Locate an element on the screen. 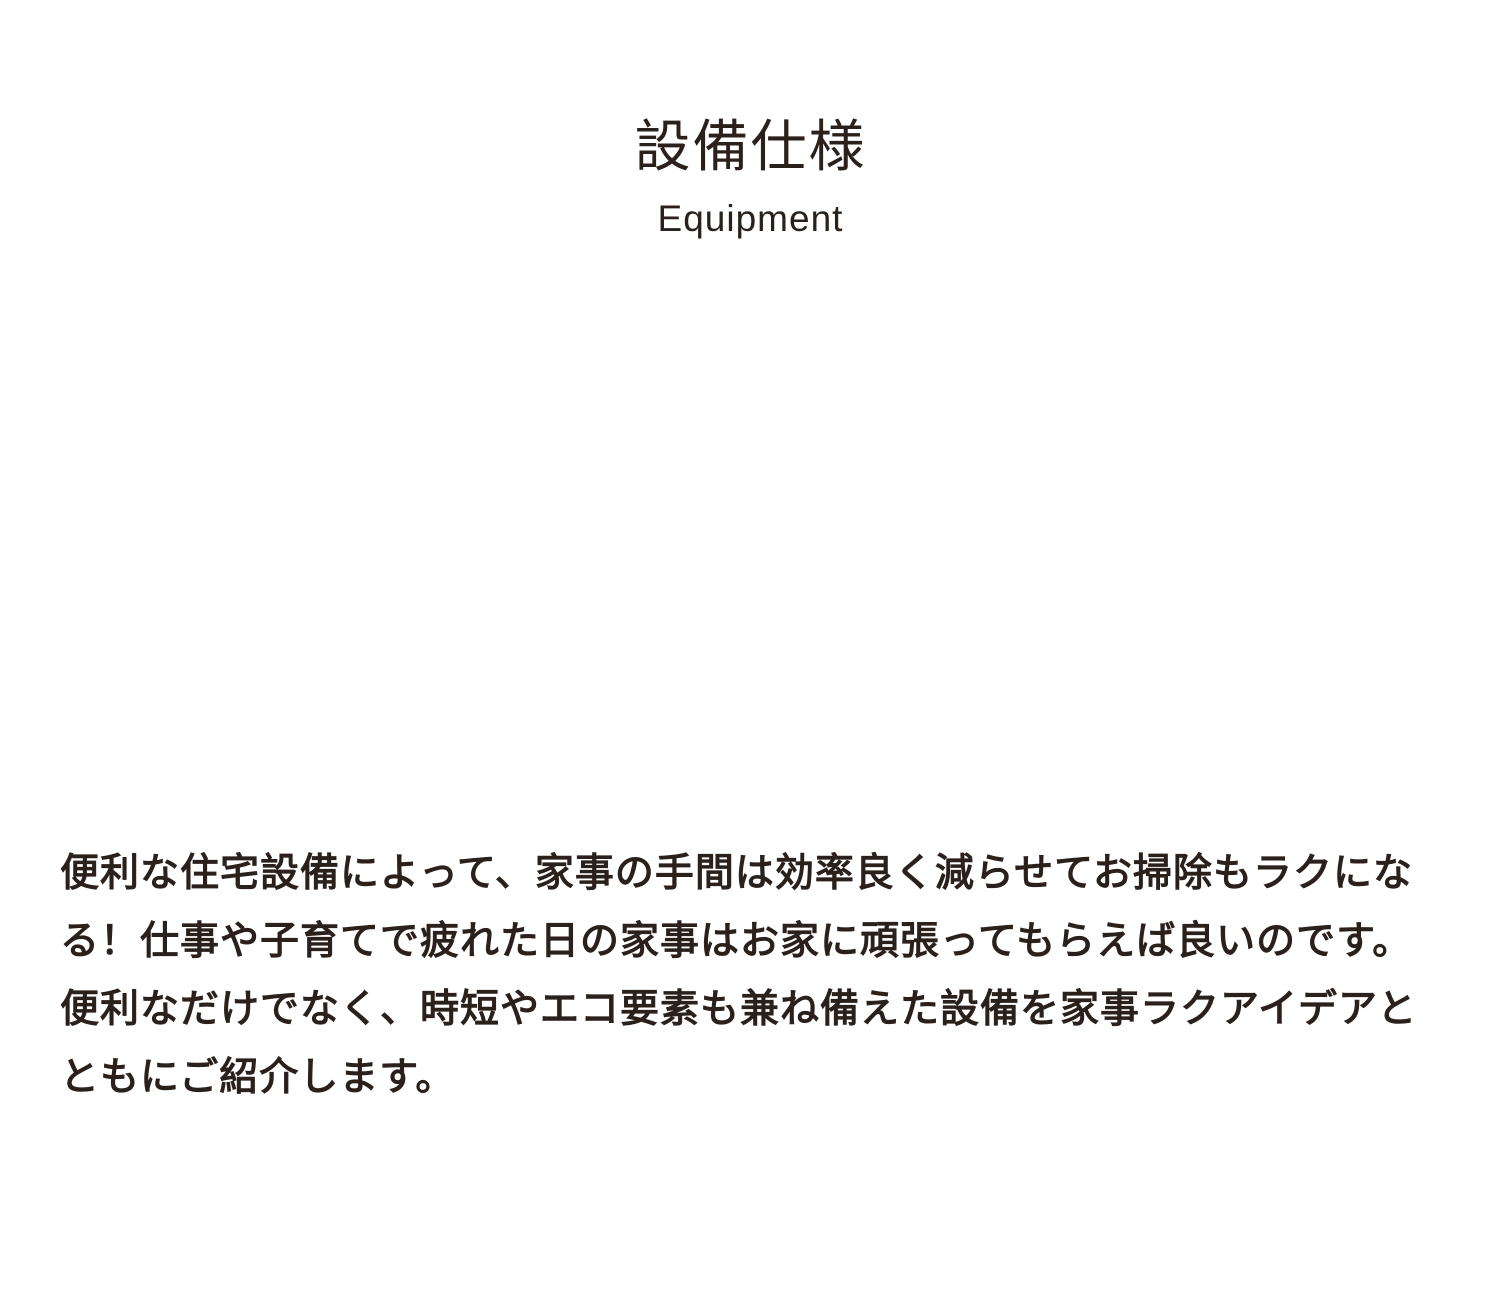 Image resolution: width=1501 pixels, height=1305 pixels. page-subtitle: Equipment is located at coordinates (750, 218).